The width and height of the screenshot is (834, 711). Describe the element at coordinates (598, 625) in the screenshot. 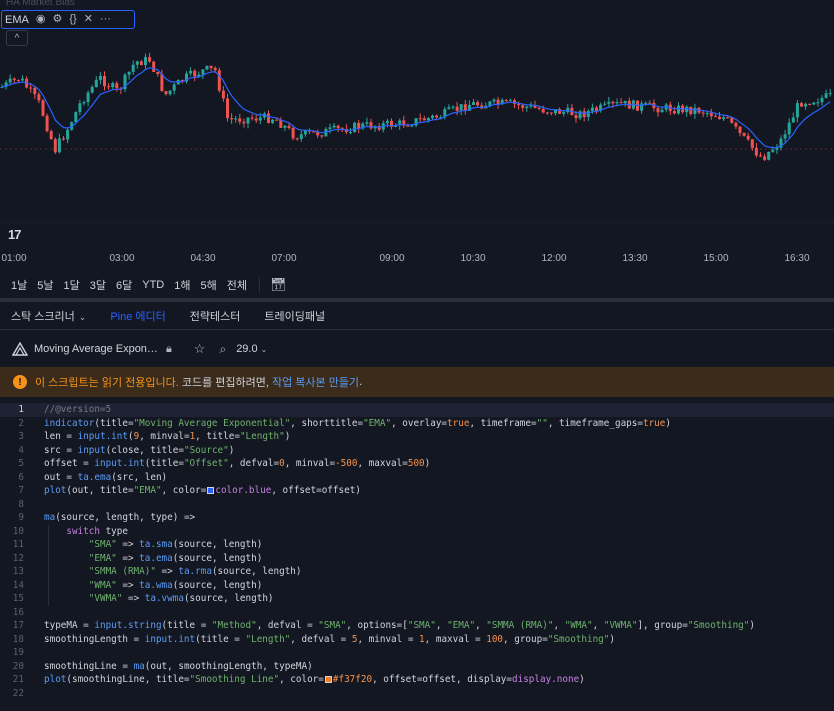

I see `code-token: ,` at that location.